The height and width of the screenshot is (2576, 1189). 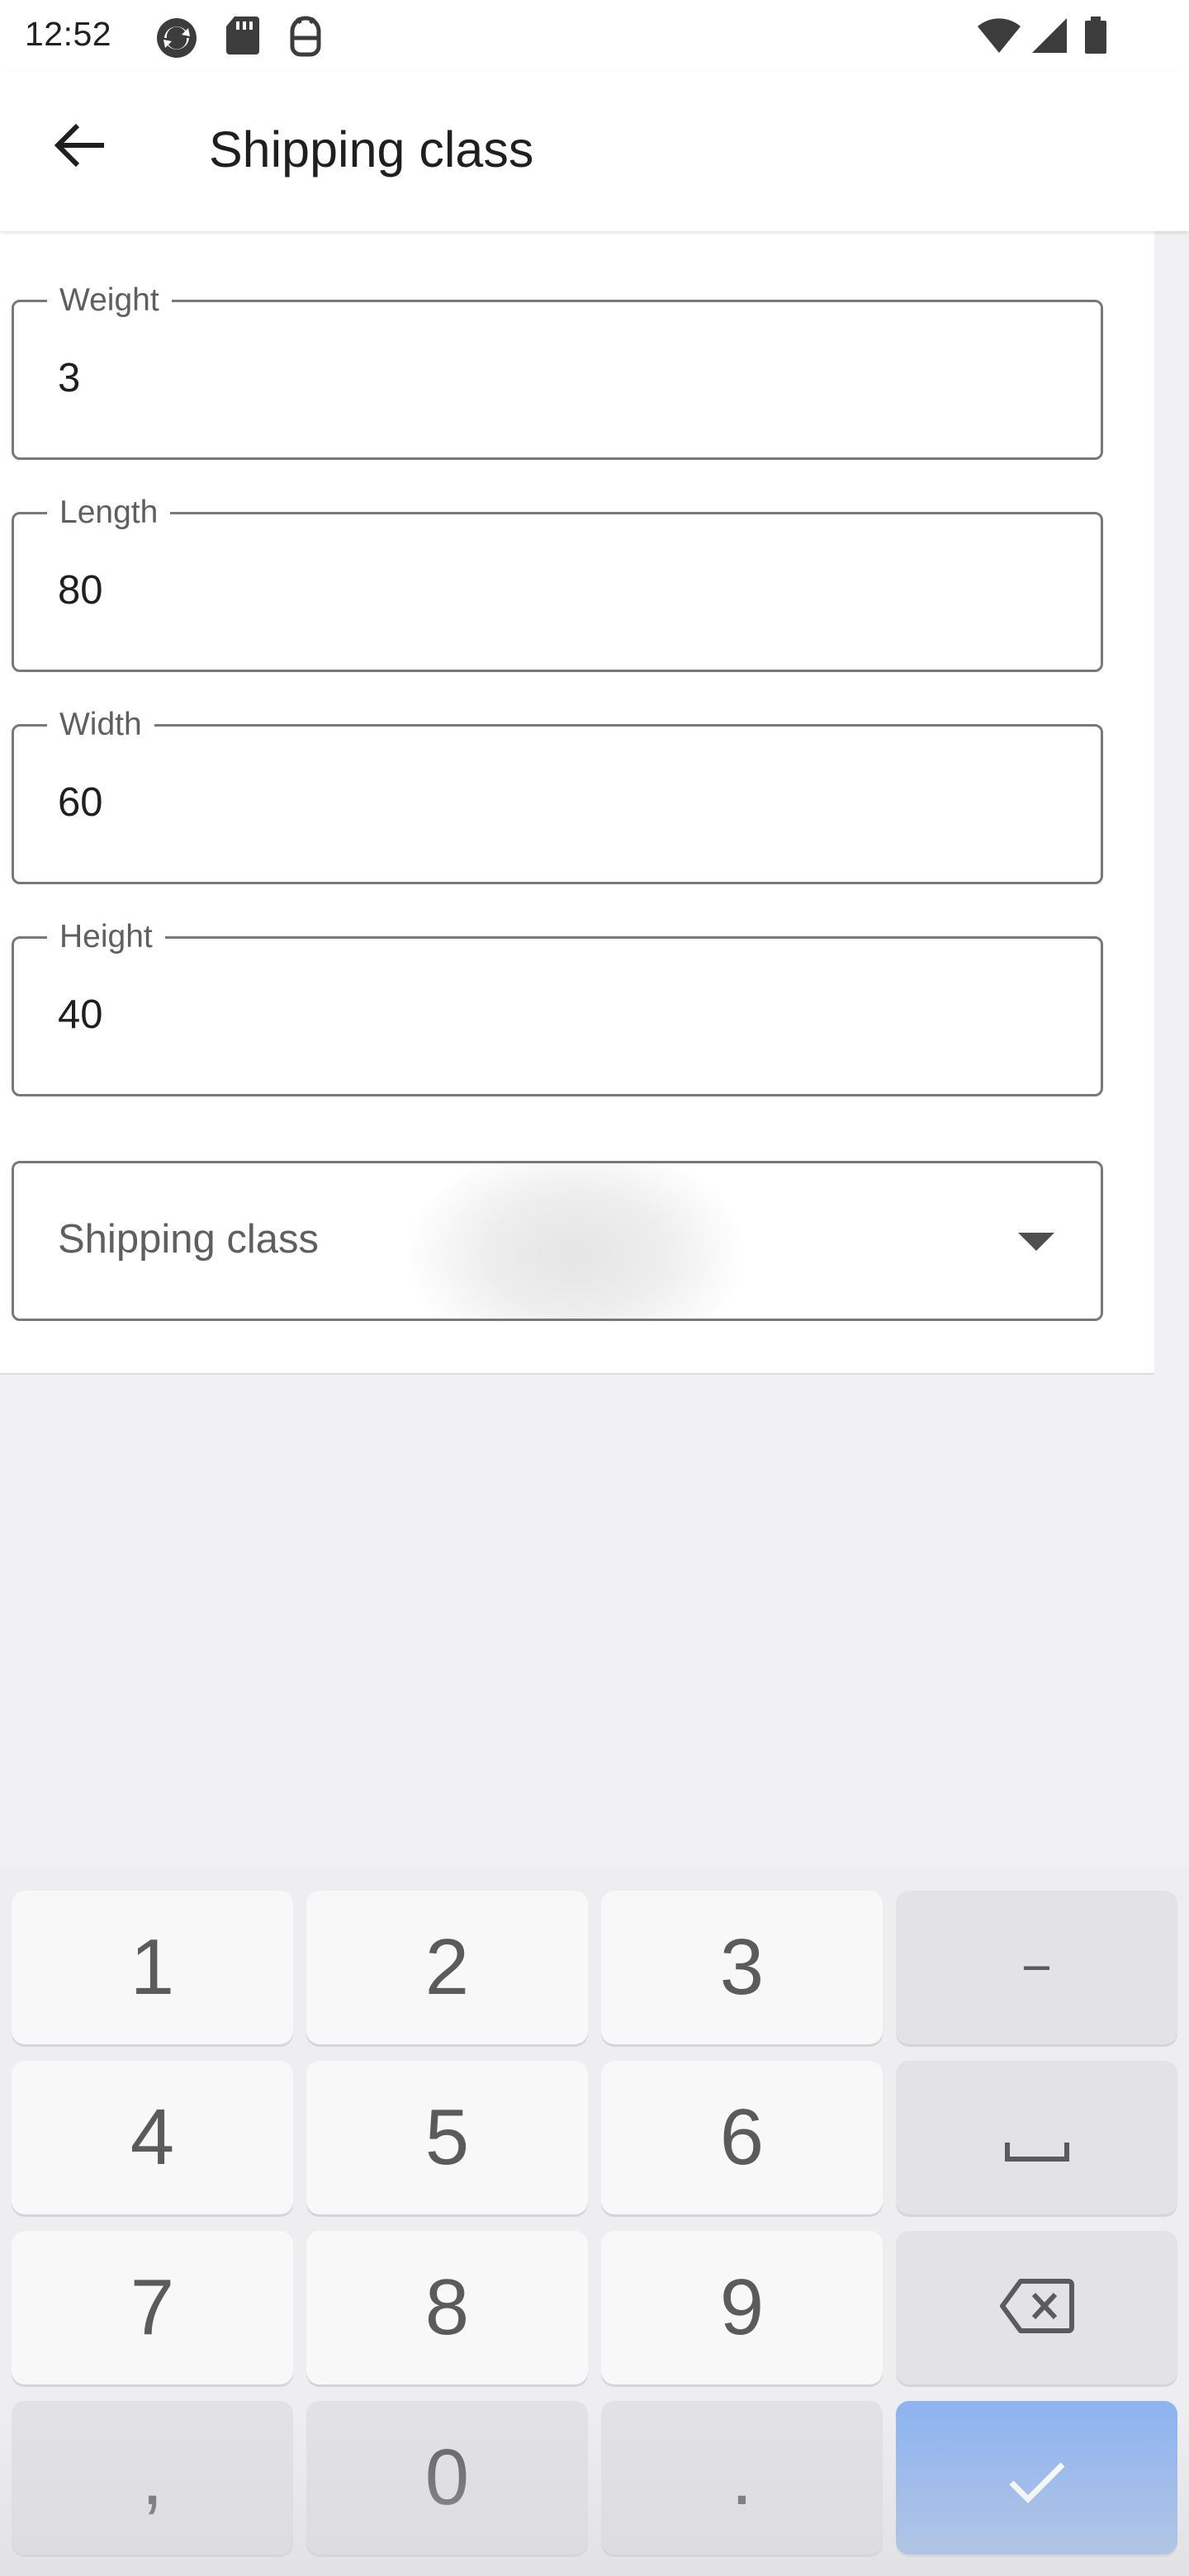 I want to click on space-icon, so click(x=1037, y=2137).